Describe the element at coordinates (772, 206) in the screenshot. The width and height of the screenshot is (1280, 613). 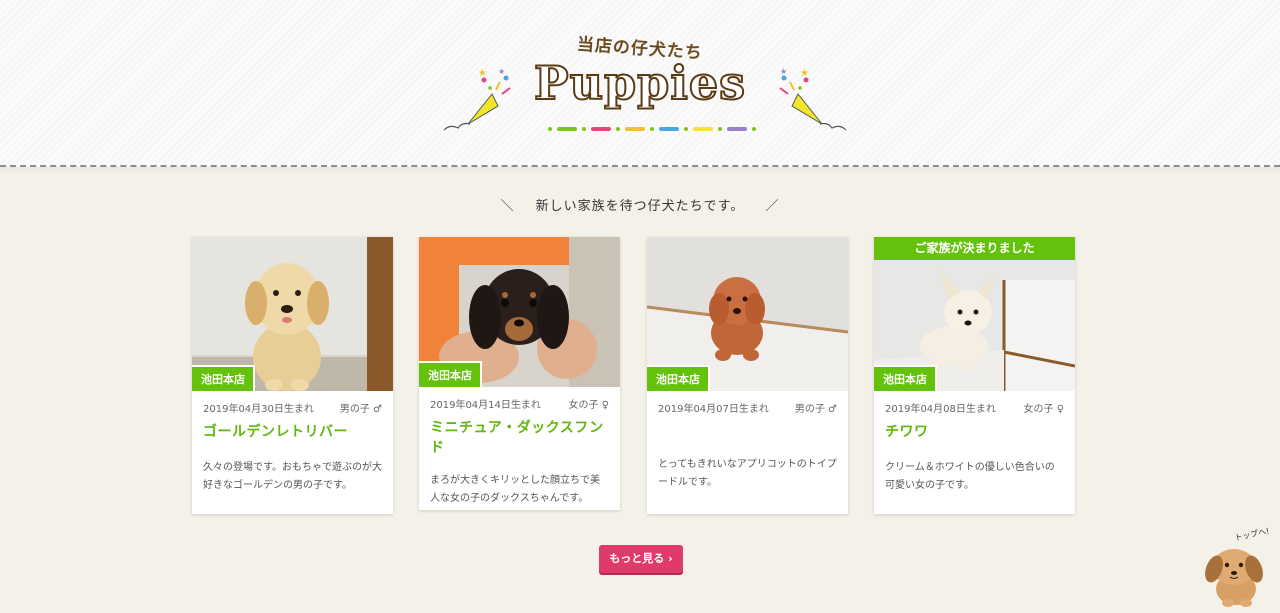
I see `tagline-right-slash: ／` at that location.